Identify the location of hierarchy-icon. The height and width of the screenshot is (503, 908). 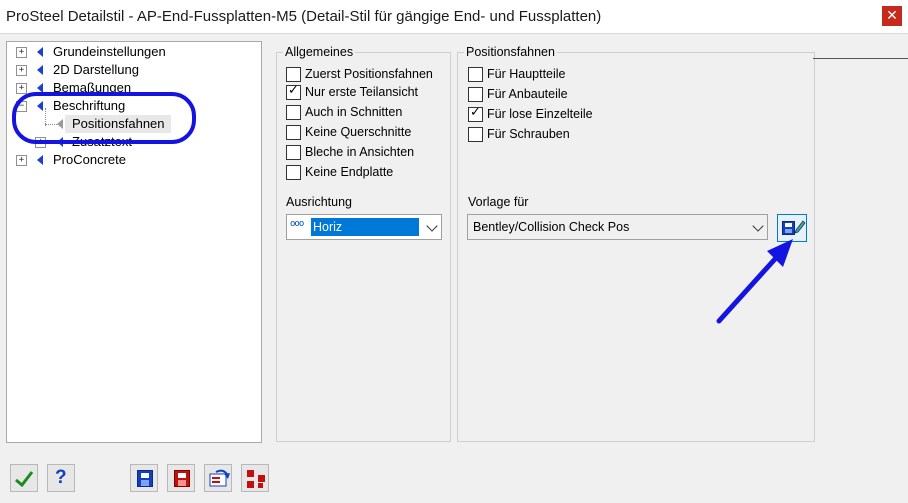
(256, 479).